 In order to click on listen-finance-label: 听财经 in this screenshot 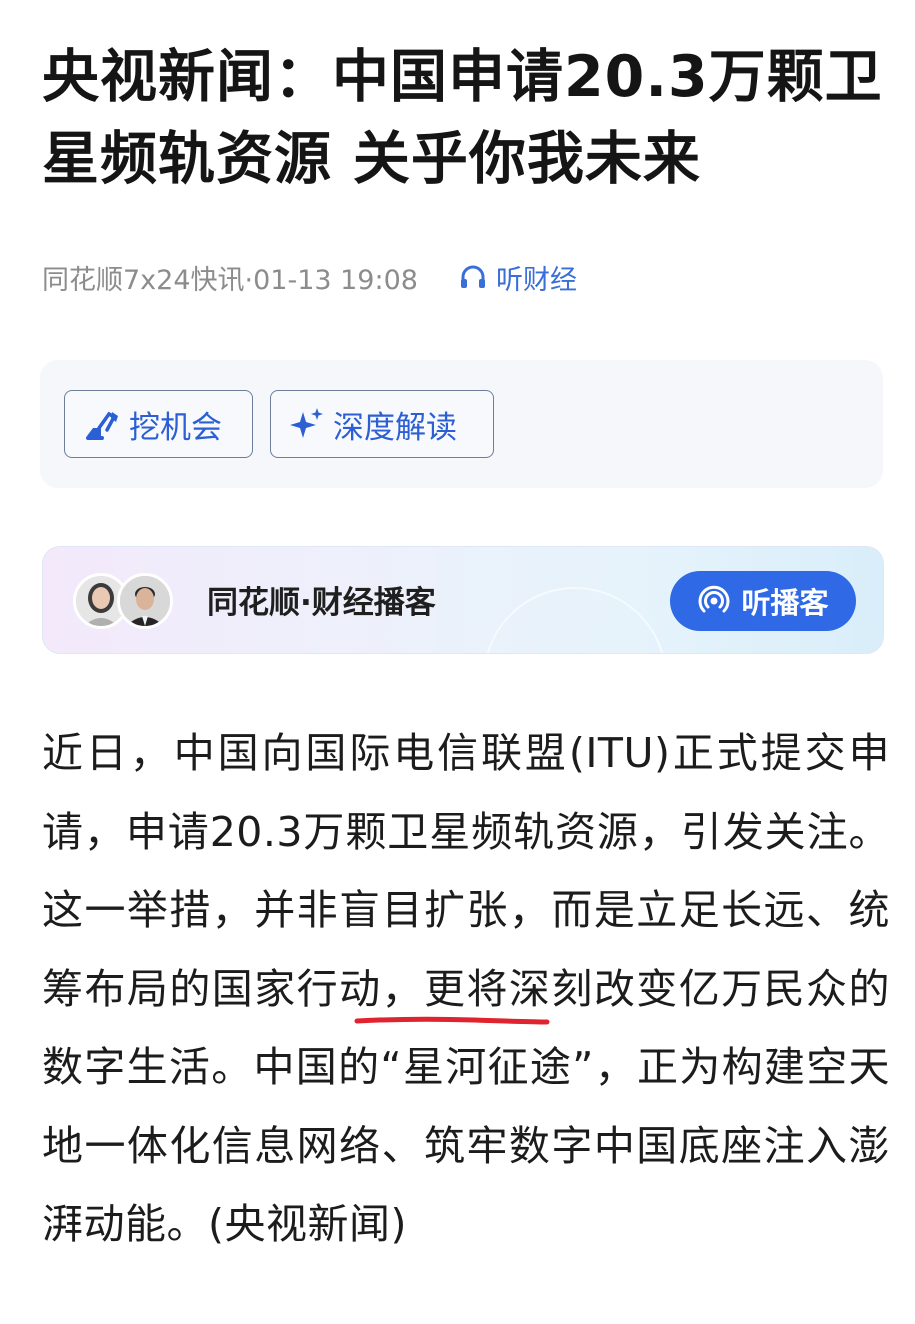, I will do `click(536, 280)`.